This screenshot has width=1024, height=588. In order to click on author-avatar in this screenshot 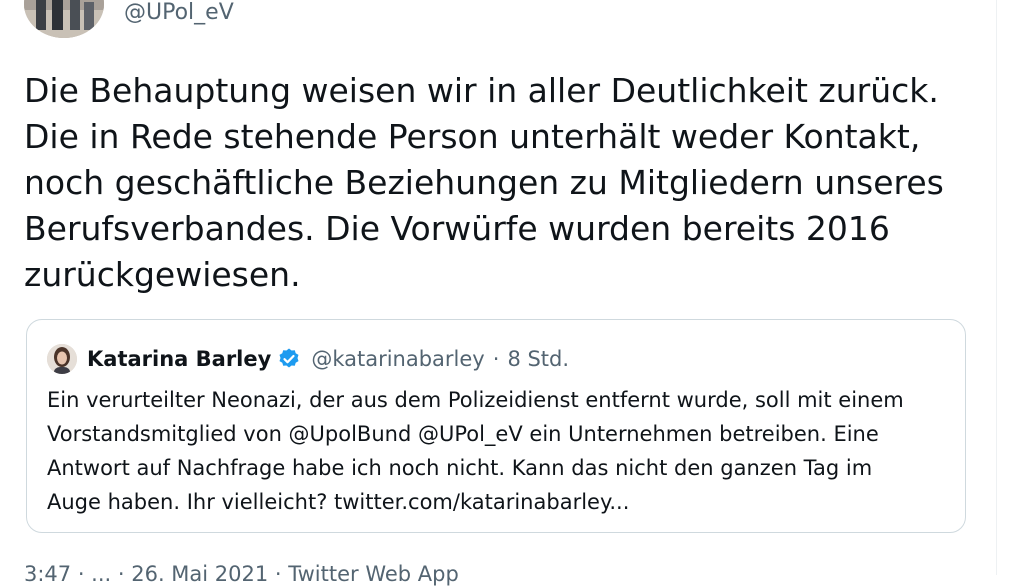, I will do `click(64, 19)`.